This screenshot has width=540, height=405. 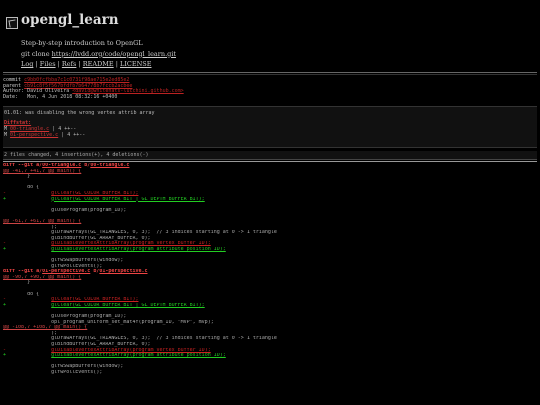 What do you see at coordinates (123, 271) in the screenshot?
I see `diff-file-link-b: 01-perspective.c` at bounding box center [123, 271].